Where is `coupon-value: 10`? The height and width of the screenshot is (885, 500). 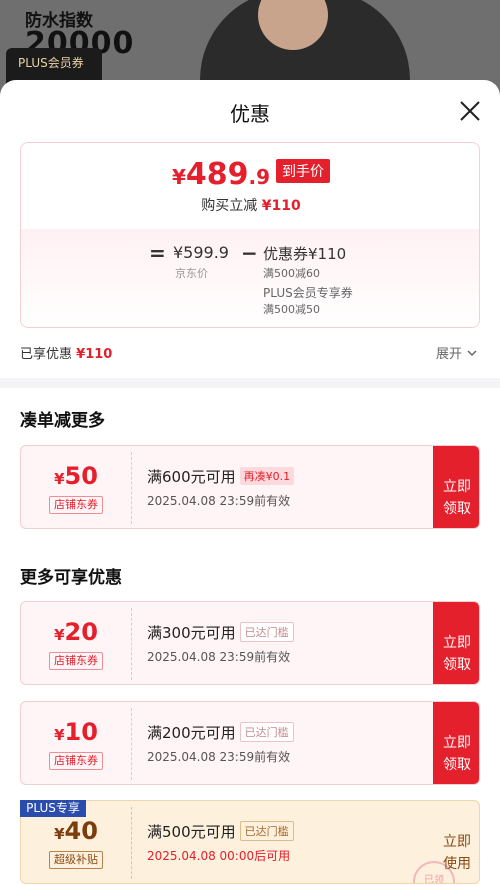 coupon-value: 10 is located at coordinates (81, 732).